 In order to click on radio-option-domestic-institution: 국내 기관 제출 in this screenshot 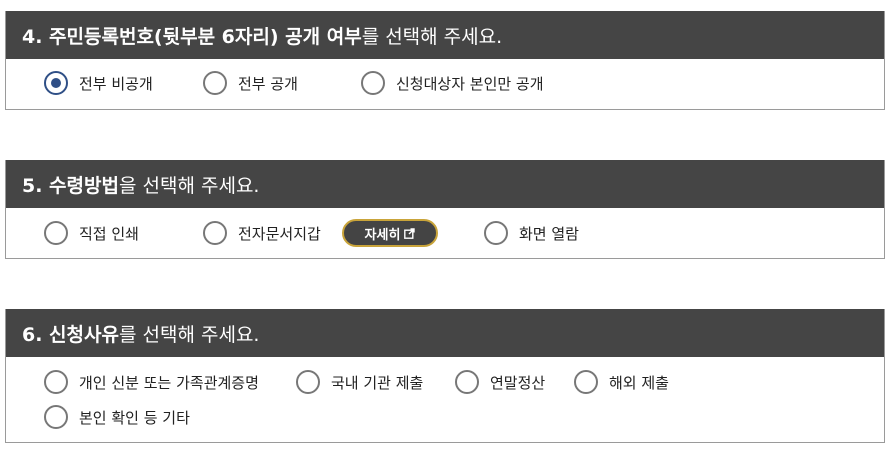, I will do `click(359, 382)`.